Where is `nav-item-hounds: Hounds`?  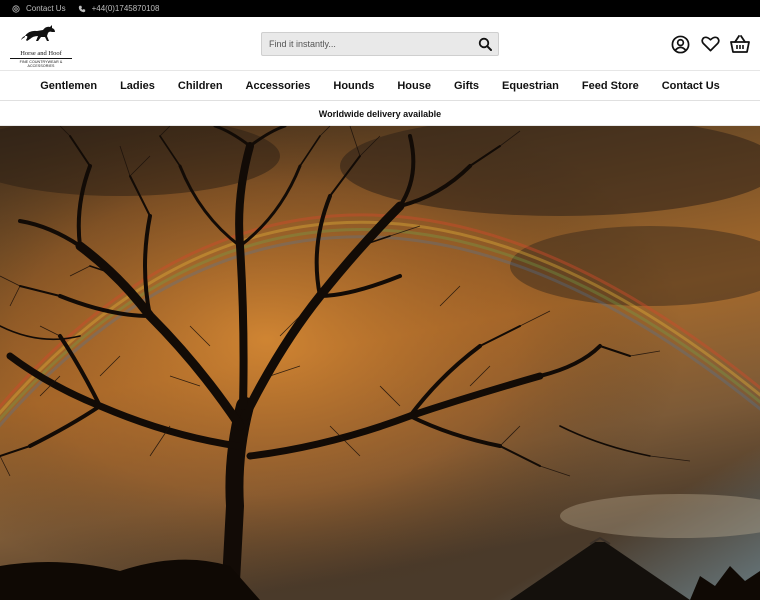
nav-item-hounds: Hounds is located at coordinates (353, 86).